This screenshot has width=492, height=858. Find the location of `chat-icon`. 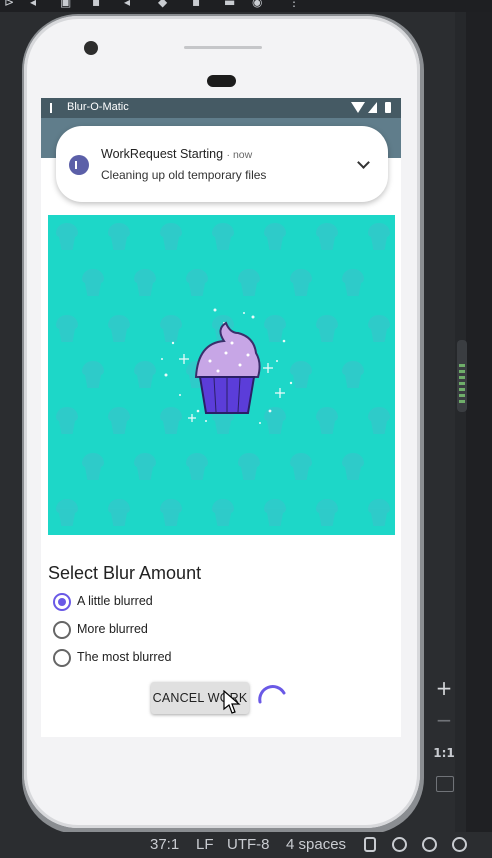

chat-icon is located at coordinates (399, 844).